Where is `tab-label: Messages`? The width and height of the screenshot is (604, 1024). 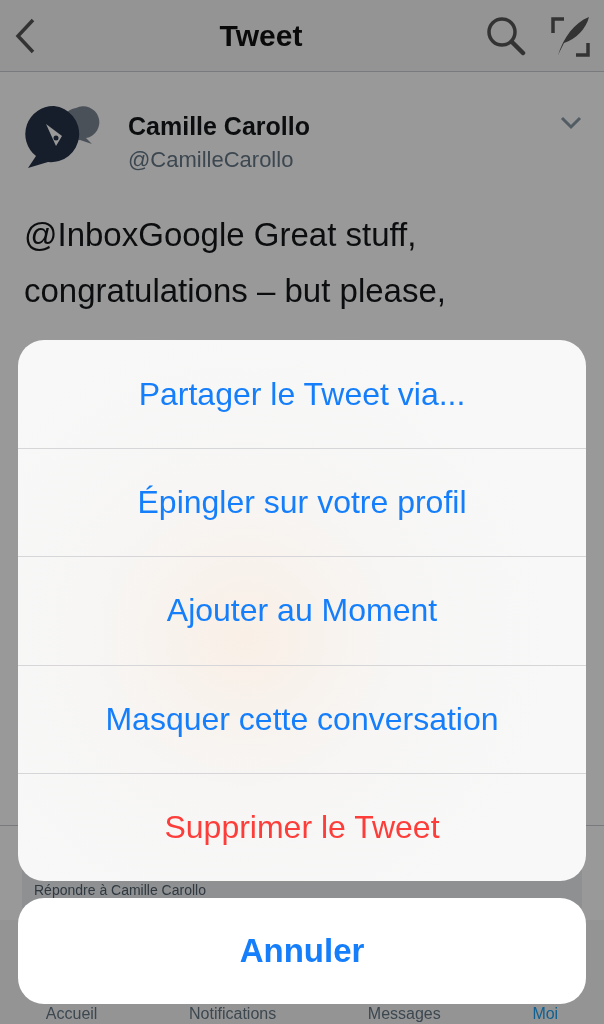 tab-label: Messages is located at coordinates (404, 1014).